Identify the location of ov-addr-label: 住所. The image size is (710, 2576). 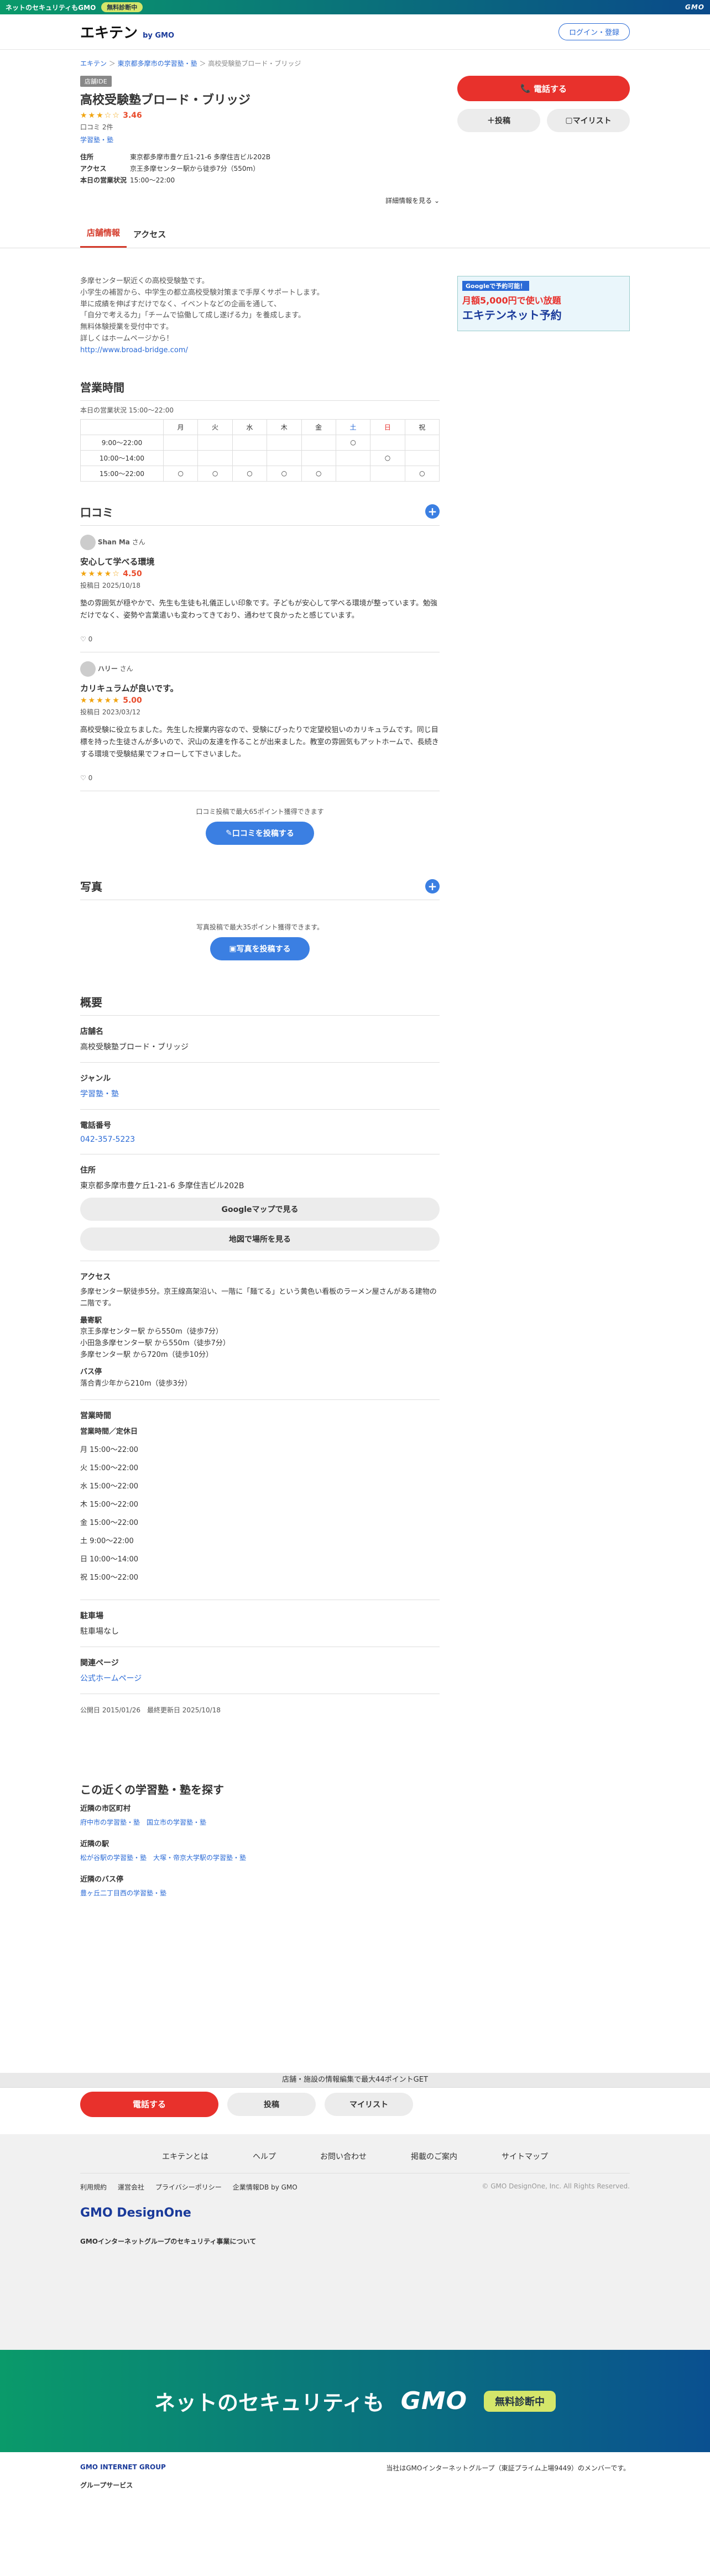
(88, 1170).